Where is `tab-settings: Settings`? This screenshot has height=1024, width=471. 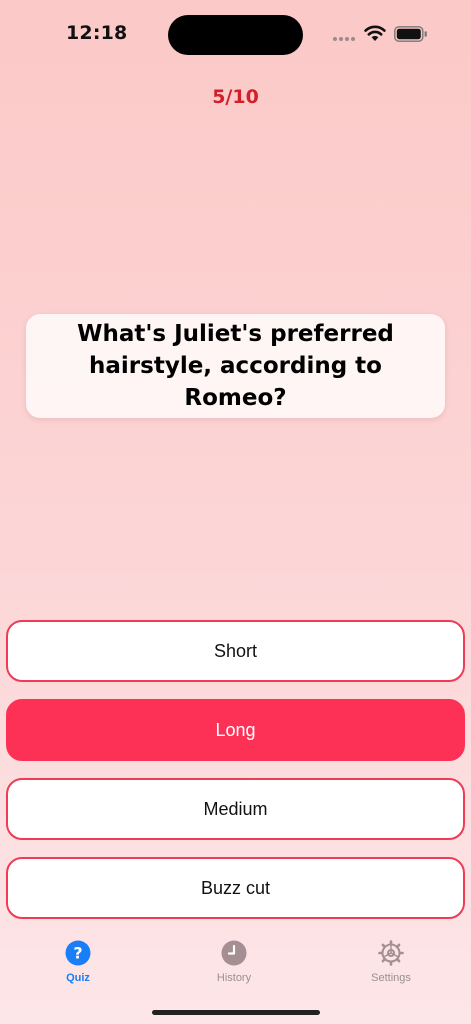
tab-settings: Settings is located at coordinates (391, 966).